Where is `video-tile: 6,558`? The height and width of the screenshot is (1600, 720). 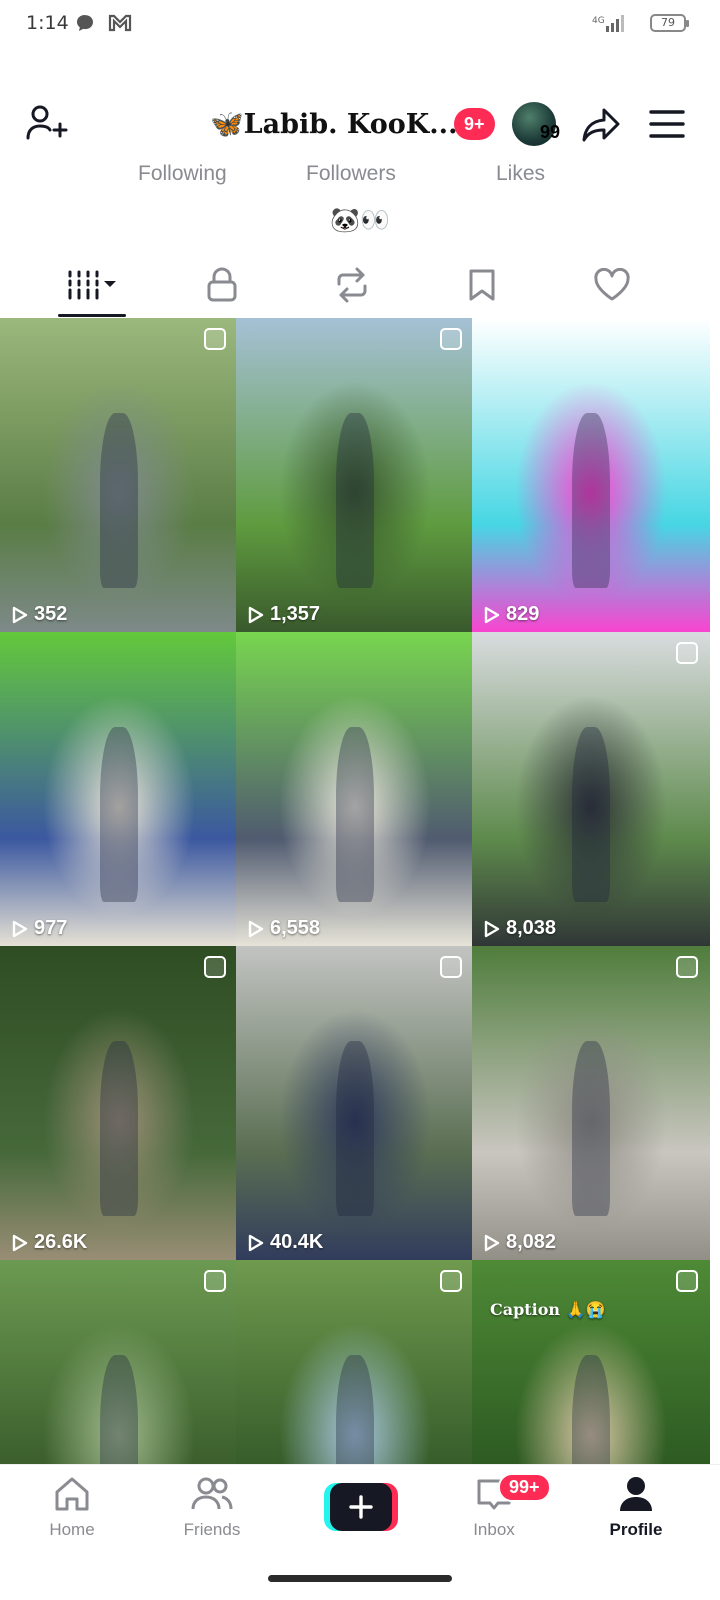
video-tile: 6,558 is located at coordinates (355, 791).